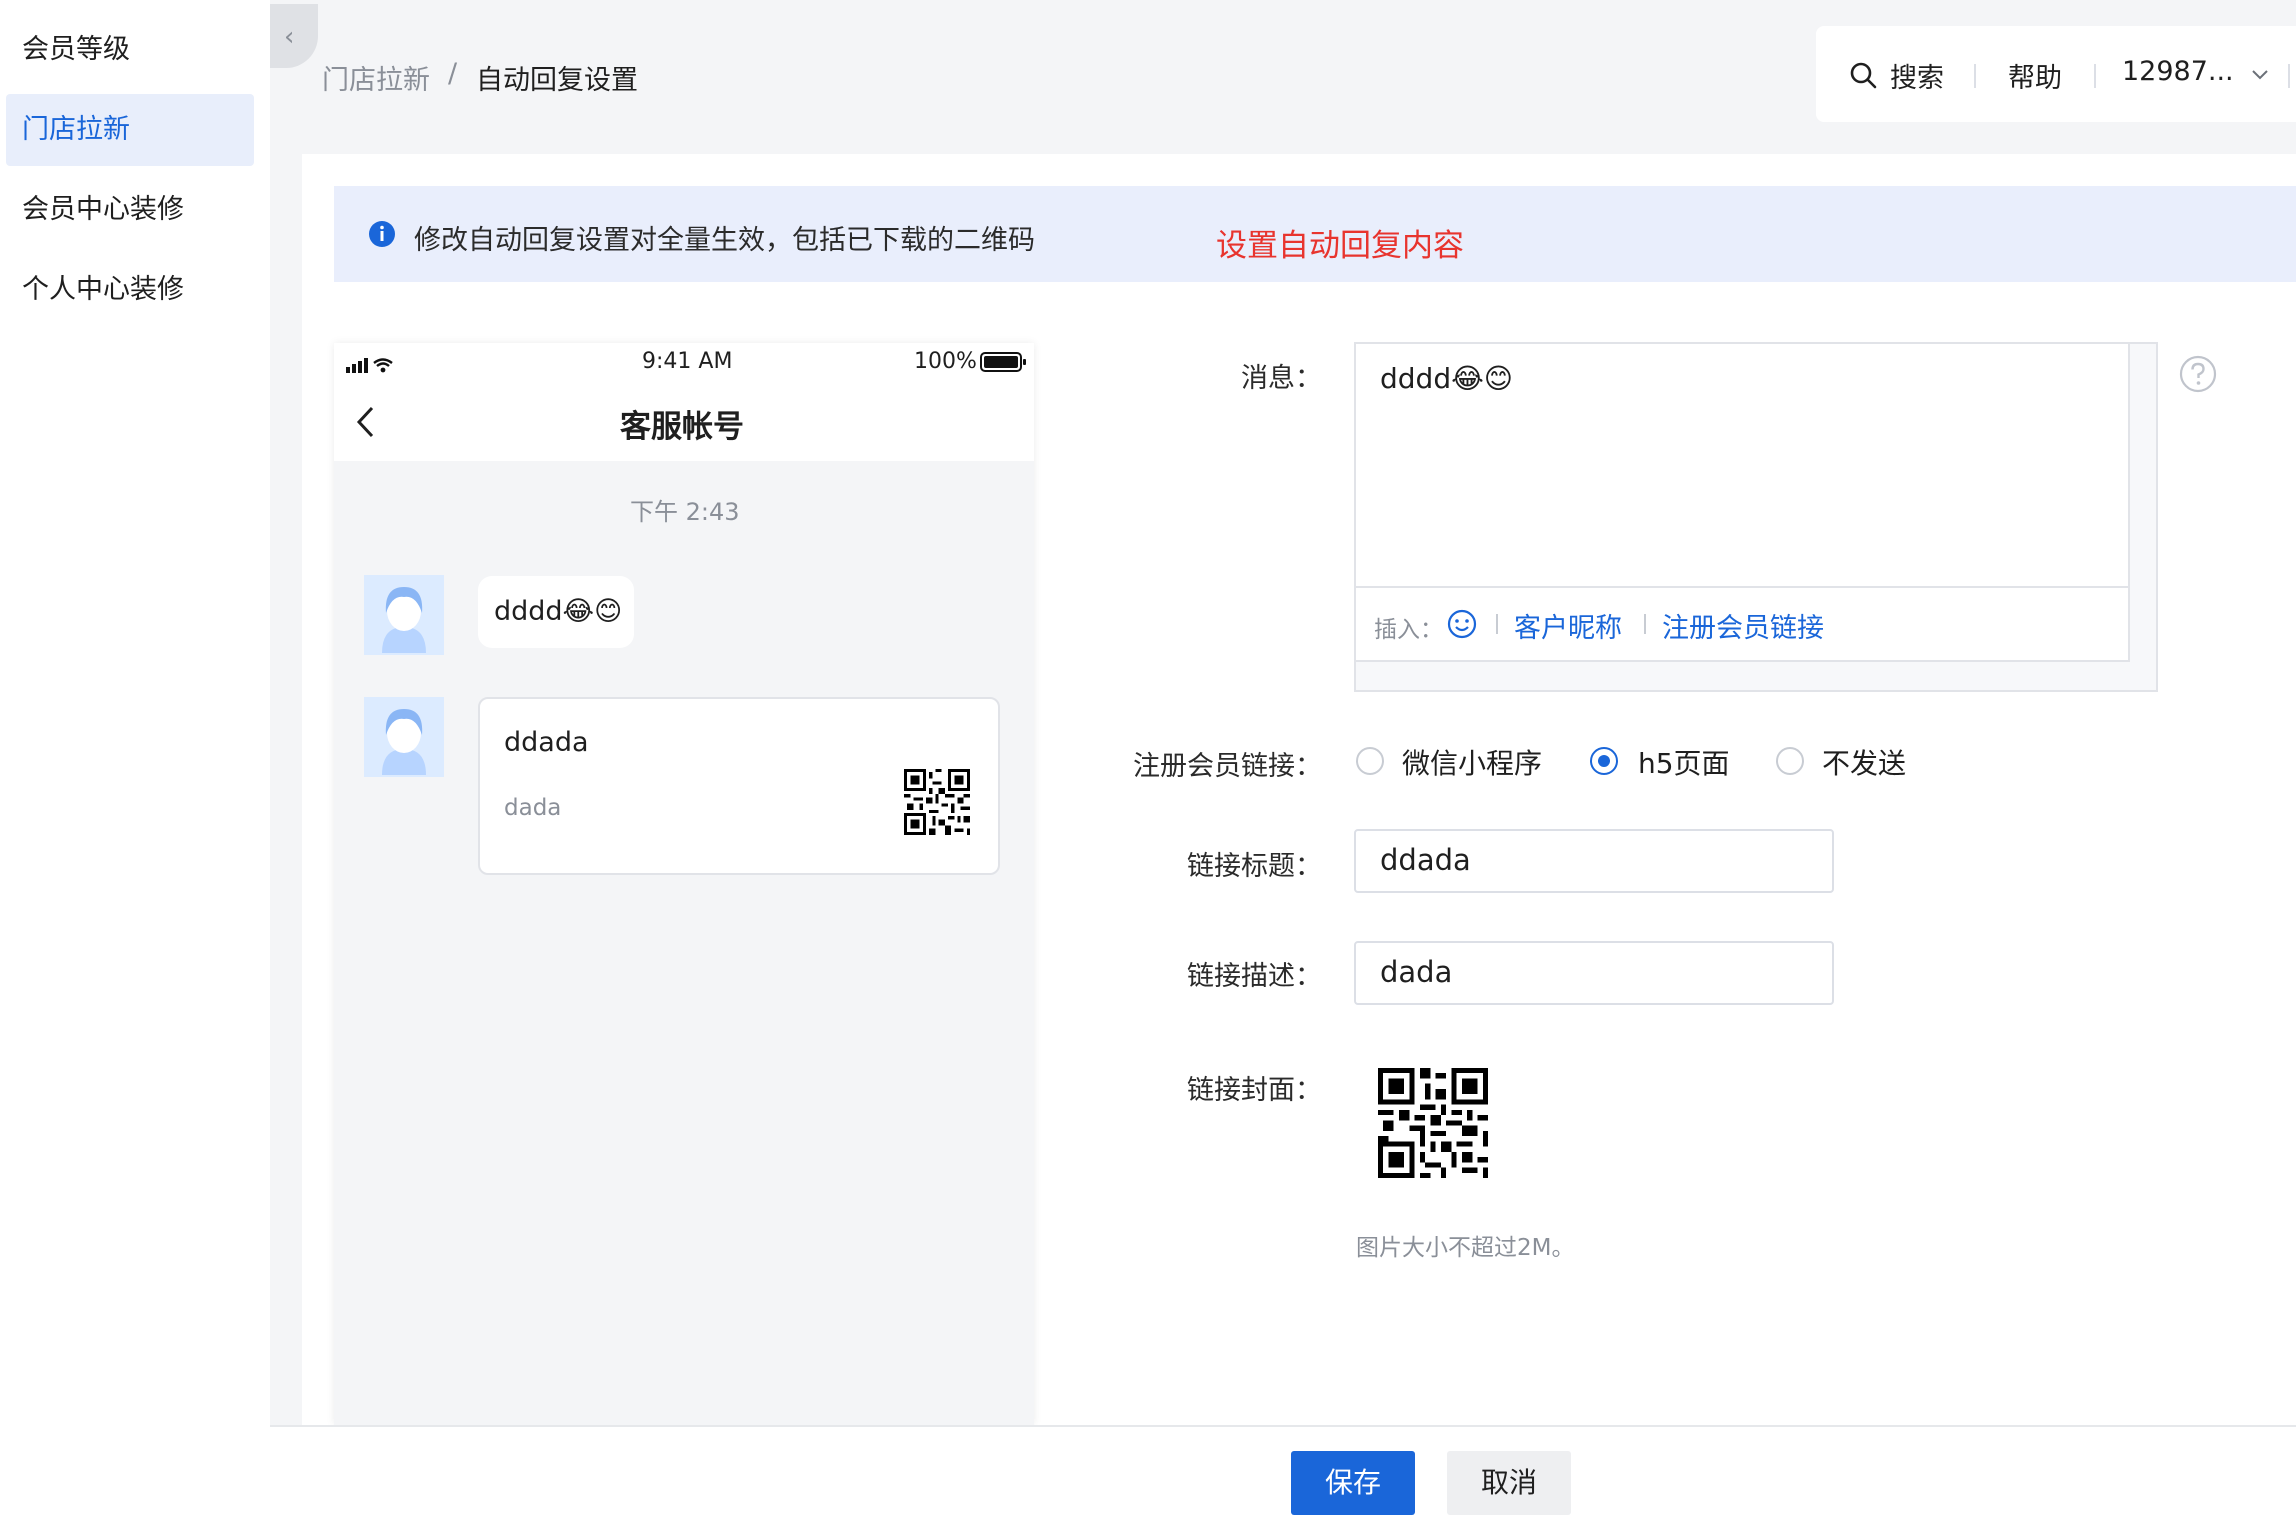  What do you see at coordinates (1864, 762) in the screenshot?
I see `radio-no-send-label: 不发送` at bounding box center [1864, 762].